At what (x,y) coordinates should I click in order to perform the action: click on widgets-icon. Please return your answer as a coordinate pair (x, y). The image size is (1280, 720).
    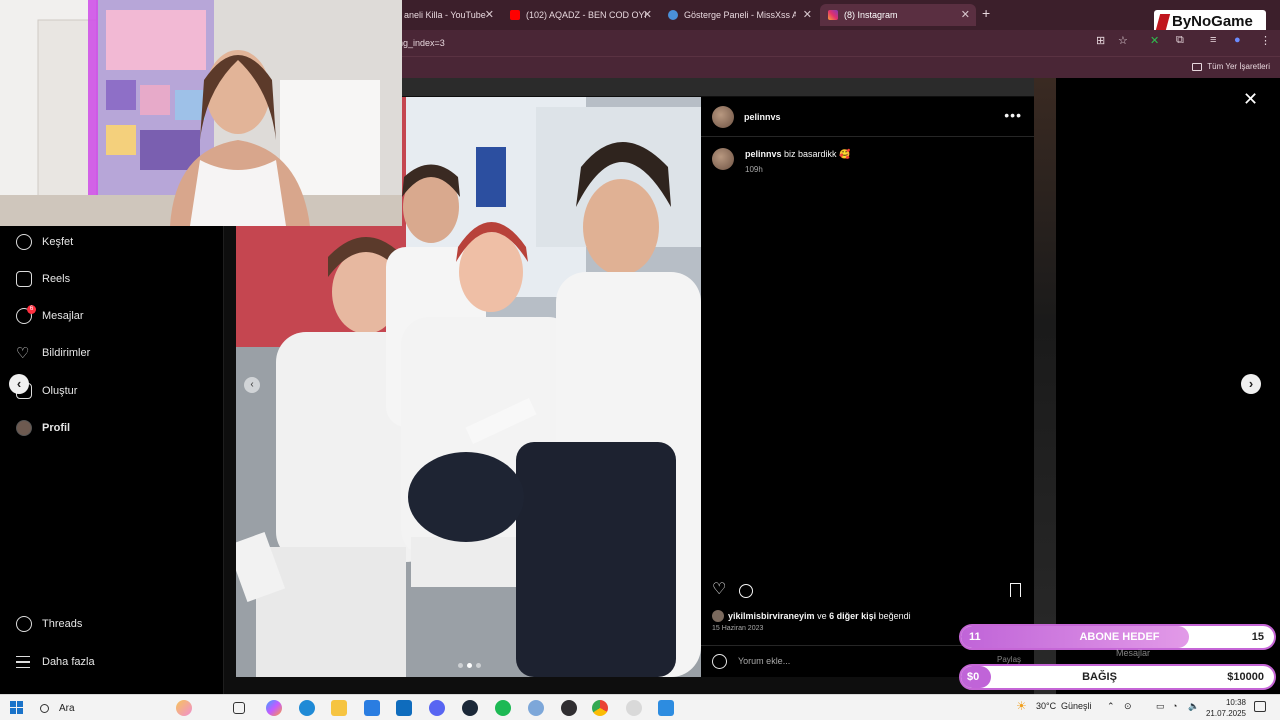
    Looking at the image, I should click on (184, 708).